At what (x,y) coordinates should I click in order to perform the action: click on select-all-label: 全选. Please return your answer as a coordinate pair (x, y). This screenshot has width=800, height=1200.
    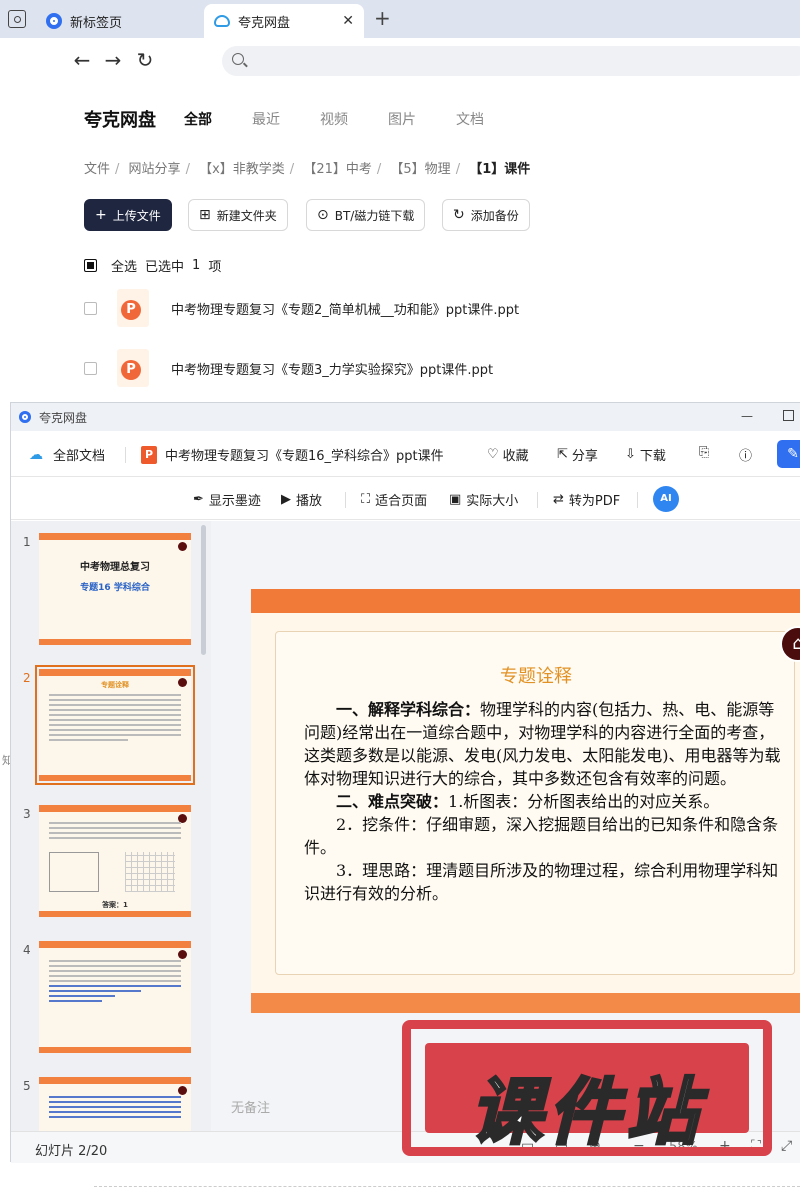
    Looking at the image, I should click on (124, 265).